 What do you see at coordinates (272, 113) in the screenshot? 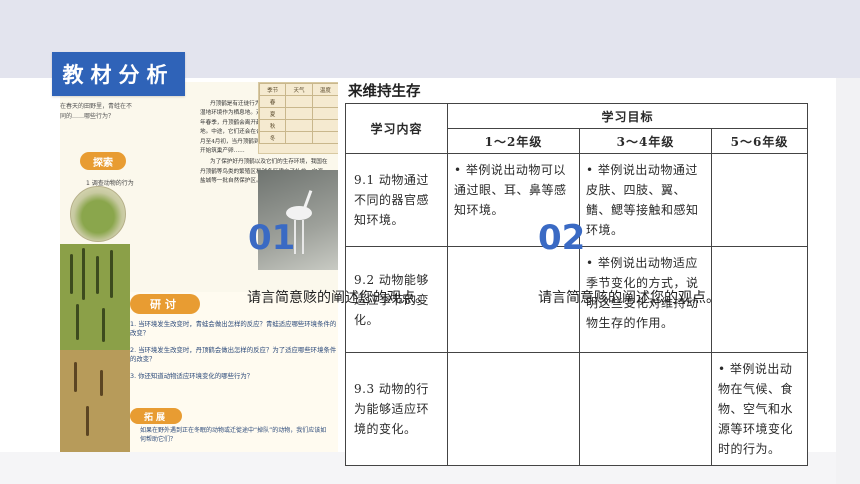
I see `grid-row-label: 夏` at bounding box center [272, 113].